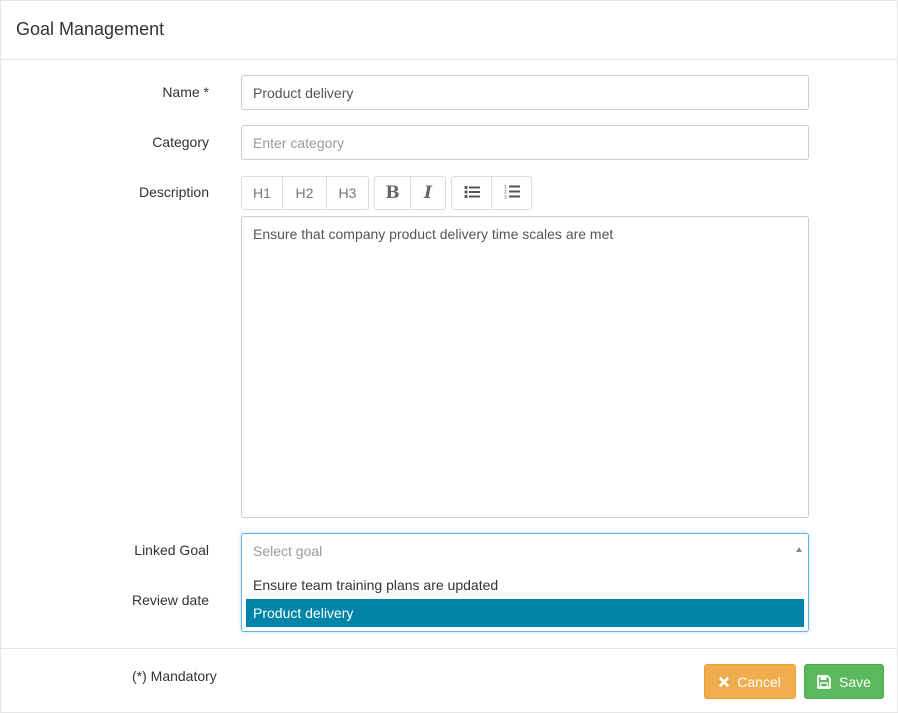 The width and height of the screenshot is (898, 713). Describe the element at coordinates (393, 193) in the screenshot. I see `bold-button: B` at that location.